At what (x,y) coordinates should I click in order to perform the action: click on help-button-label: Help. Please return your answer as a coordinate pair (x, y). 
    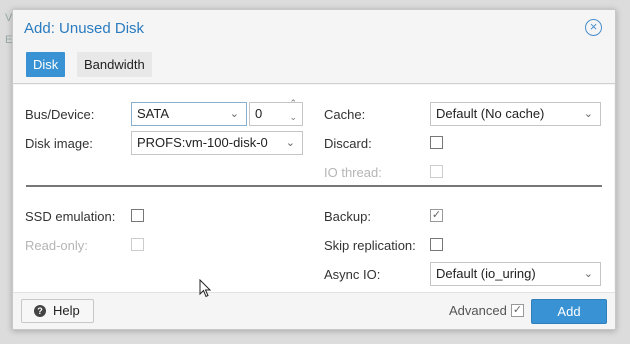
    Looking at the image, I should click on (66, 310).